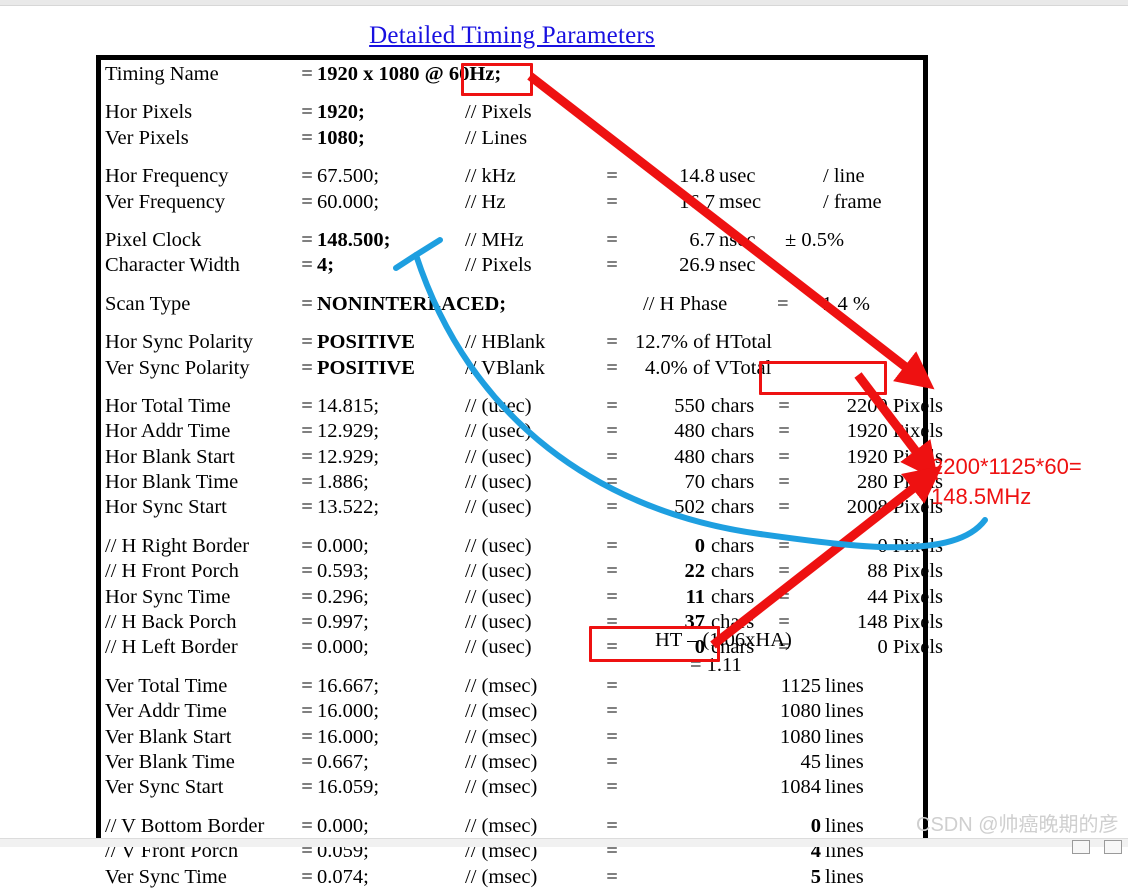 The height and width of the screenshot is (890, 1128). I want to click on highlight-box-1125-lines, so click(654, 644).